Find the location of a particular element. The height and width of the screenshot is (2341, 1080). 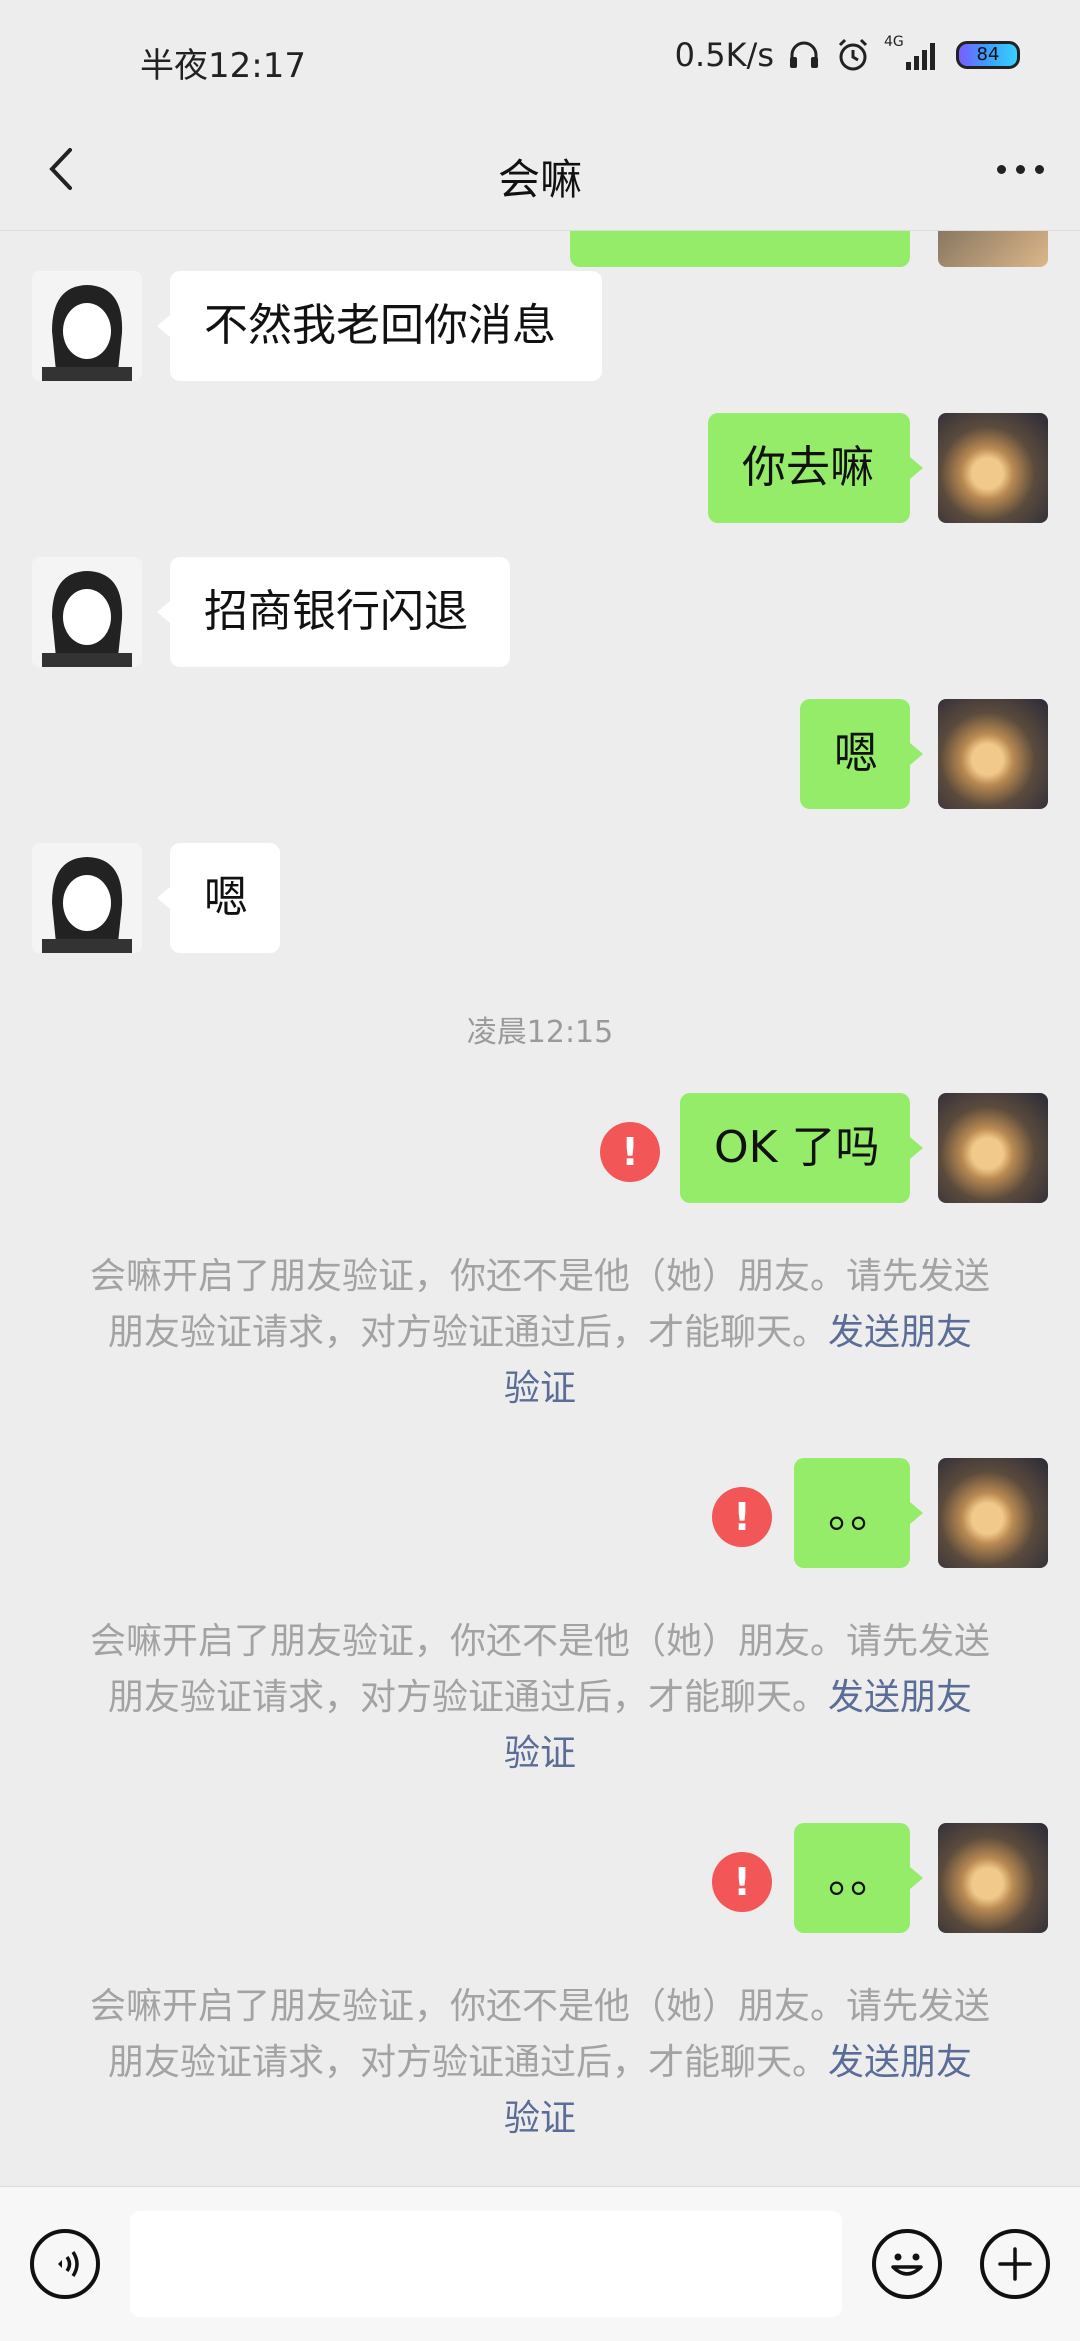

status-bar: 半夜12:17 0.5K/s 4G 84 is located at coordinates (540, 59).